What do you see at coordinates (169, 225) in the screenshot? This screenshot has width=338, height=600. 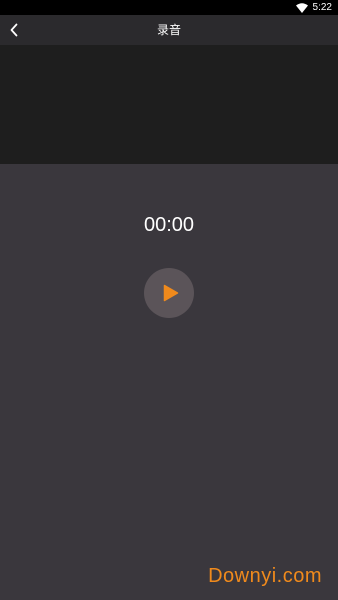 I see `recording-timer: 00:00` at bounding box center [169, 225].